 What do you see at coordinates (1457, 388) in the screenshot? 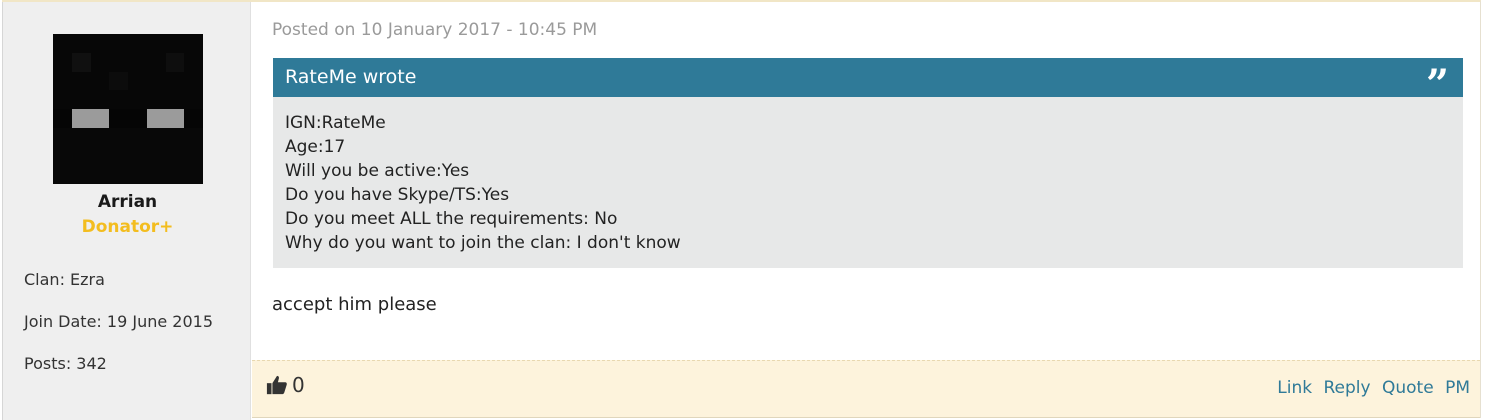
I see `pm-action: PM` at bounding box center [1457, 388].